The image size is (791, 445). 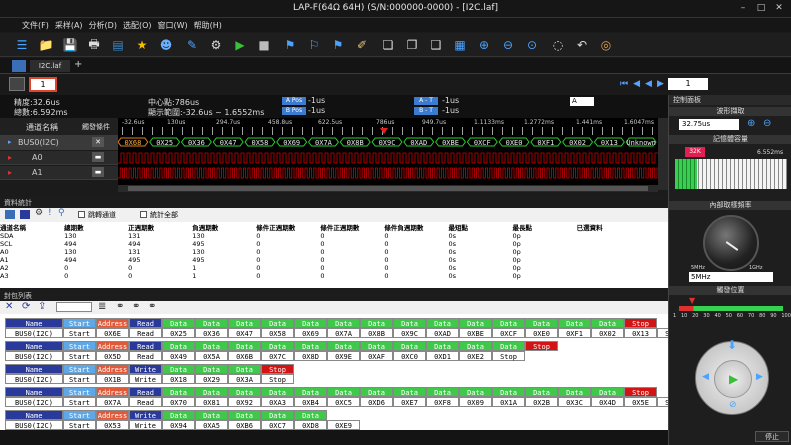 I want to click on stats-bar-icon, so click(x=25, y=214).